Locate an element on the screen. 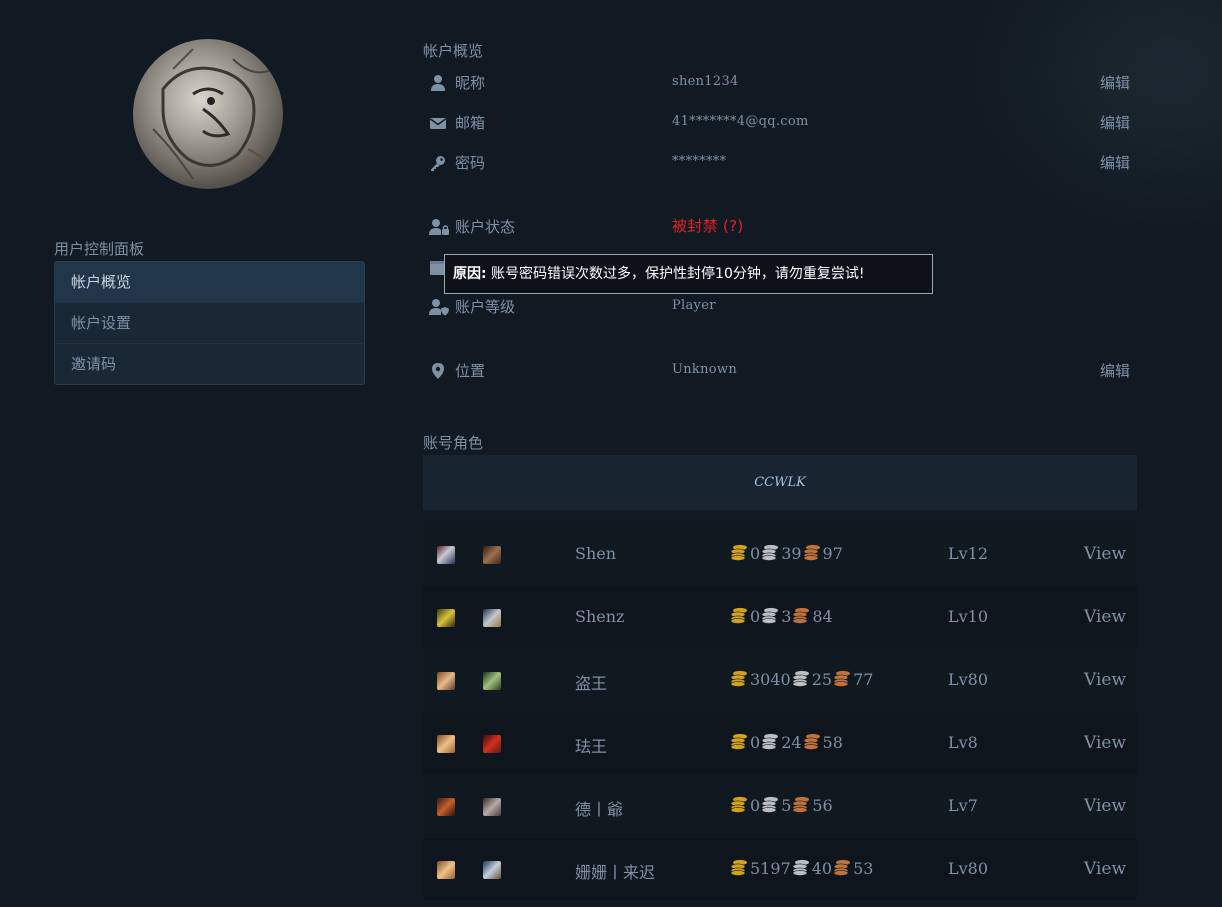 The height and width of the screenshot is (907, 1222). password-value: ******** is located at coordinates (699, 161).